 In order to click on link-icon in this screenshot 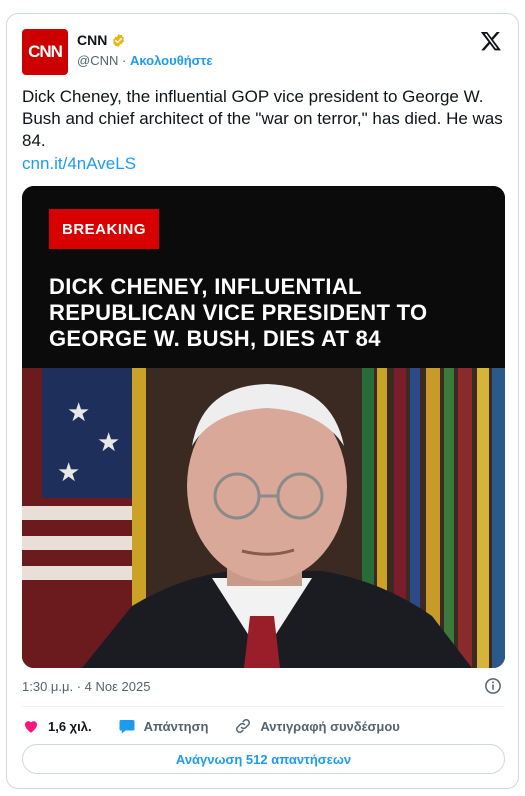, I will do `click(243, 726)`.